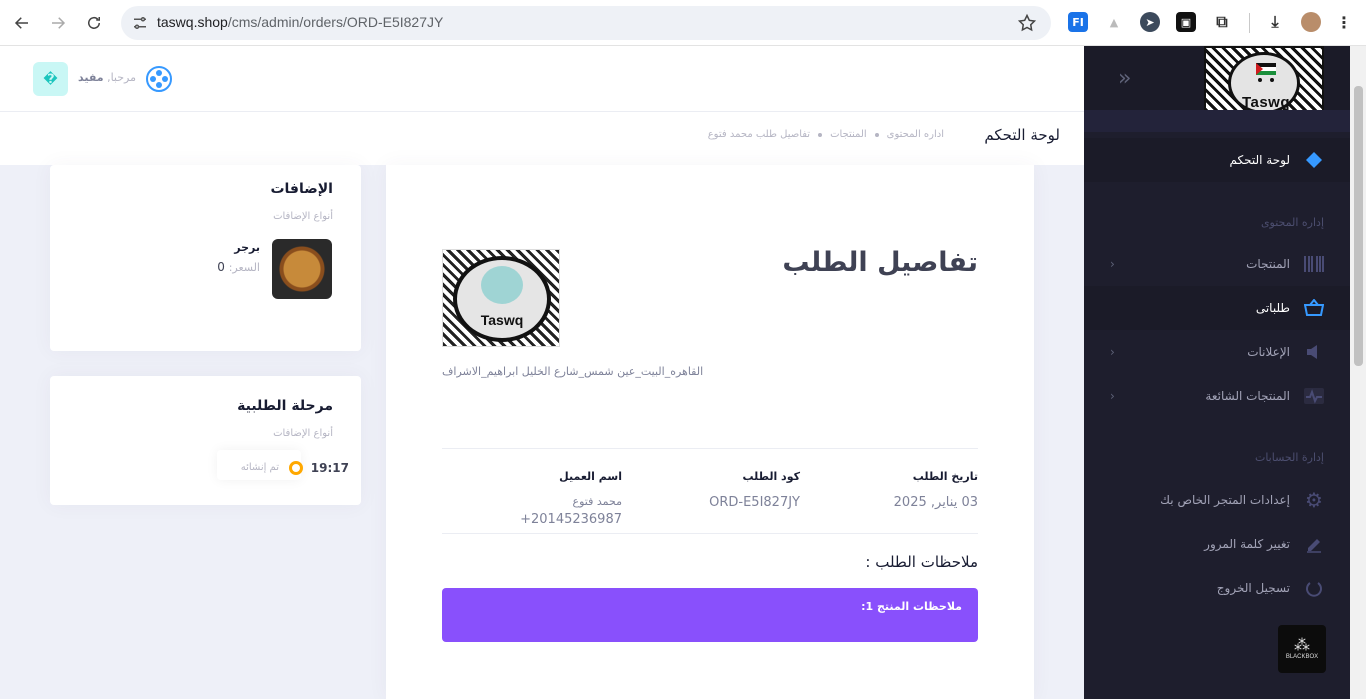 Image resolution: width=1366 pixels, height=699 pixels. I want to click on arrow-left-icon, so click(21, 23).